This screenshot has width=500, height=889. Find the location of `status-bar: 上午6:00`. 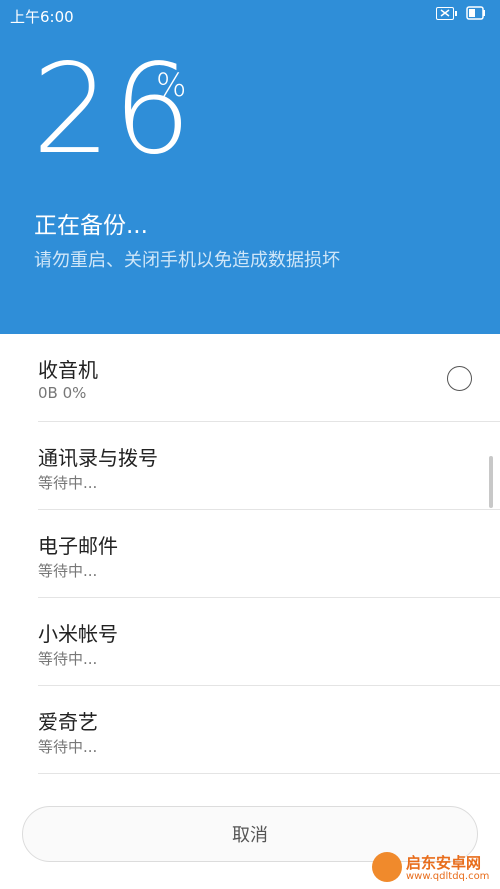

status-bar: 上午6:00 is located at coordinates (250, 15).